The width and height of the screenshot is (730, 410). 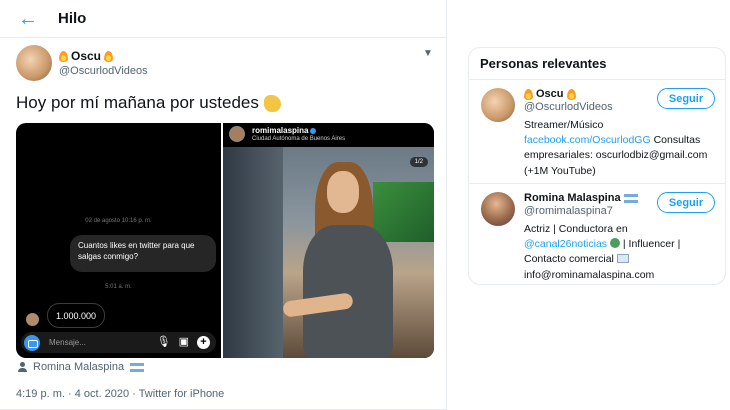 What do you see at coordinates (272, 103) in the screenshot?
I see `clapping-hands-icon` at bounding box center [272, 103].